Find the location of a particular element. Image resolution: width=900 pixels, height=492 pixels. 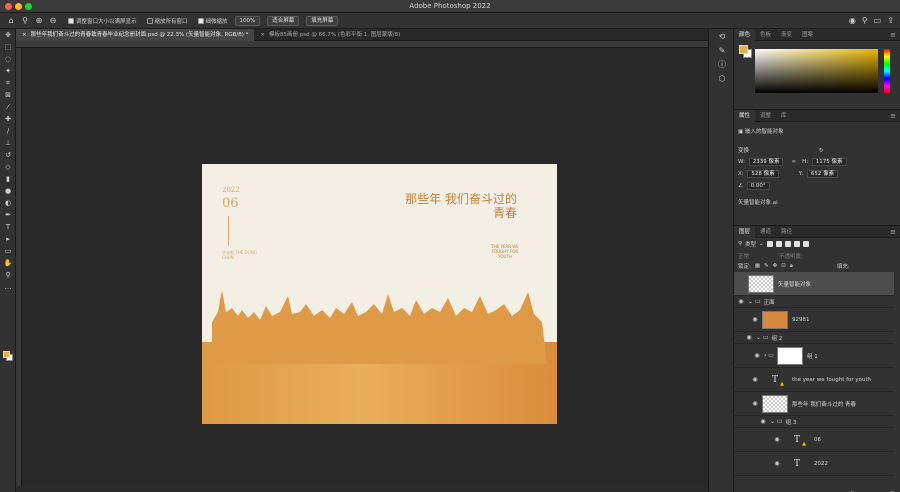

learn-icon: ◉ is located at coordinates (852, 20).